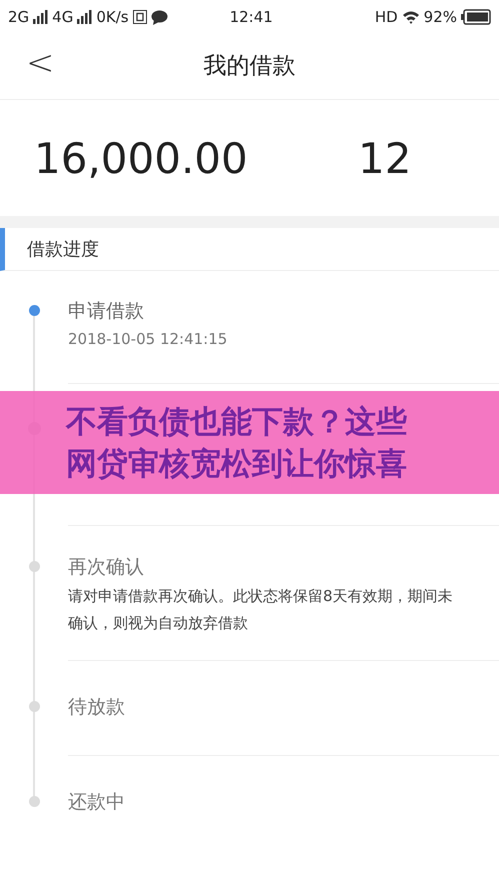  I want to click on status-text: HD, so click(386, 17).